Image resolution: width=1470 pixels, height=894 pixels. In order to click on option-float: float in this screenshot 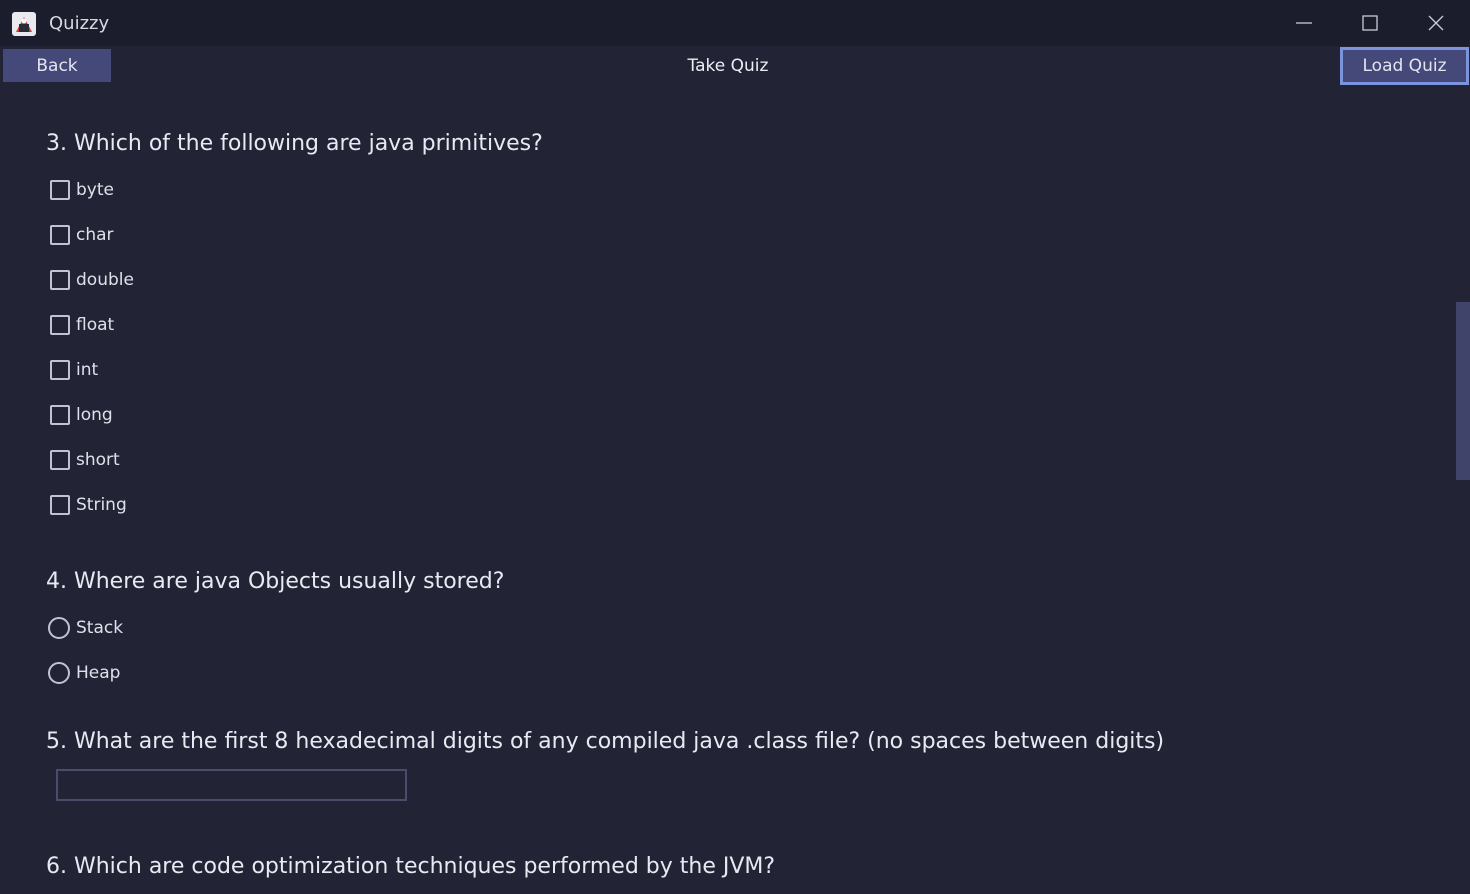, I will do `click(81, 325)`.